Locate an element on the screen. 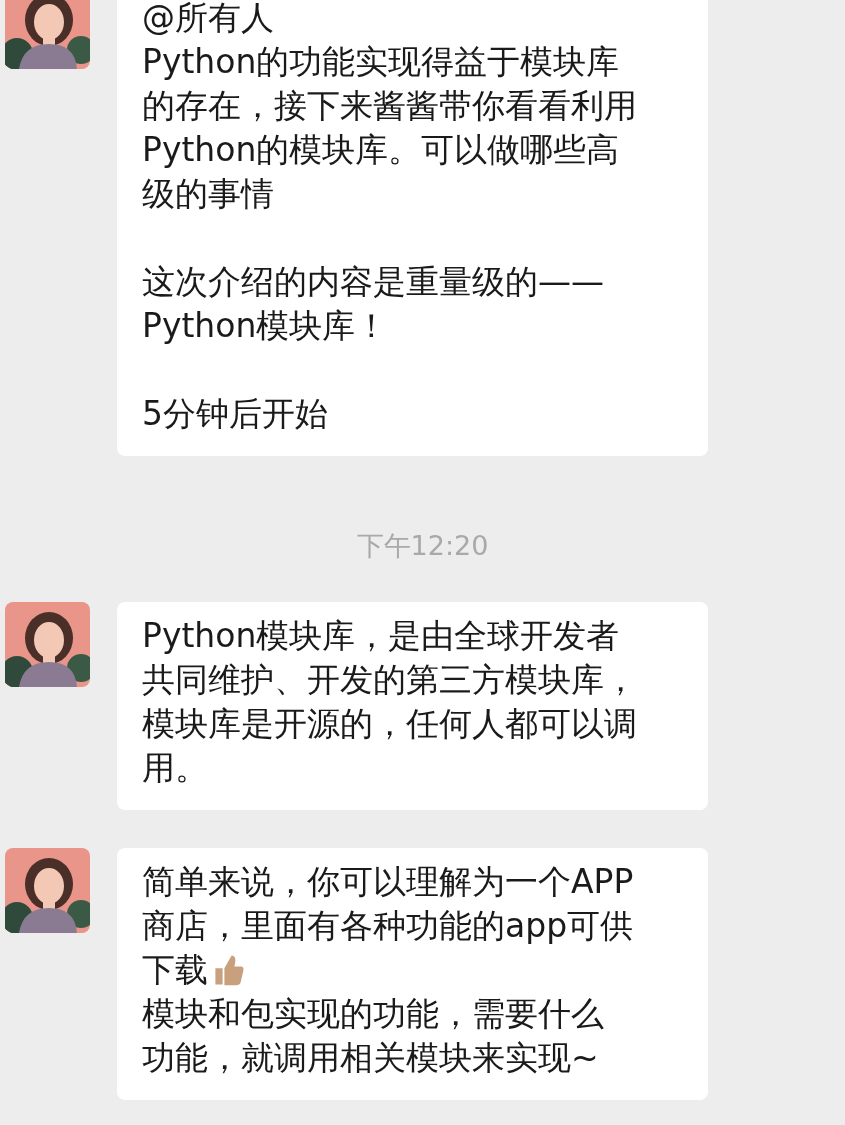 Image resolution: width=845 pixels, height=1125 pixels. message-text: 用。 is located at coordinates (175, 768).